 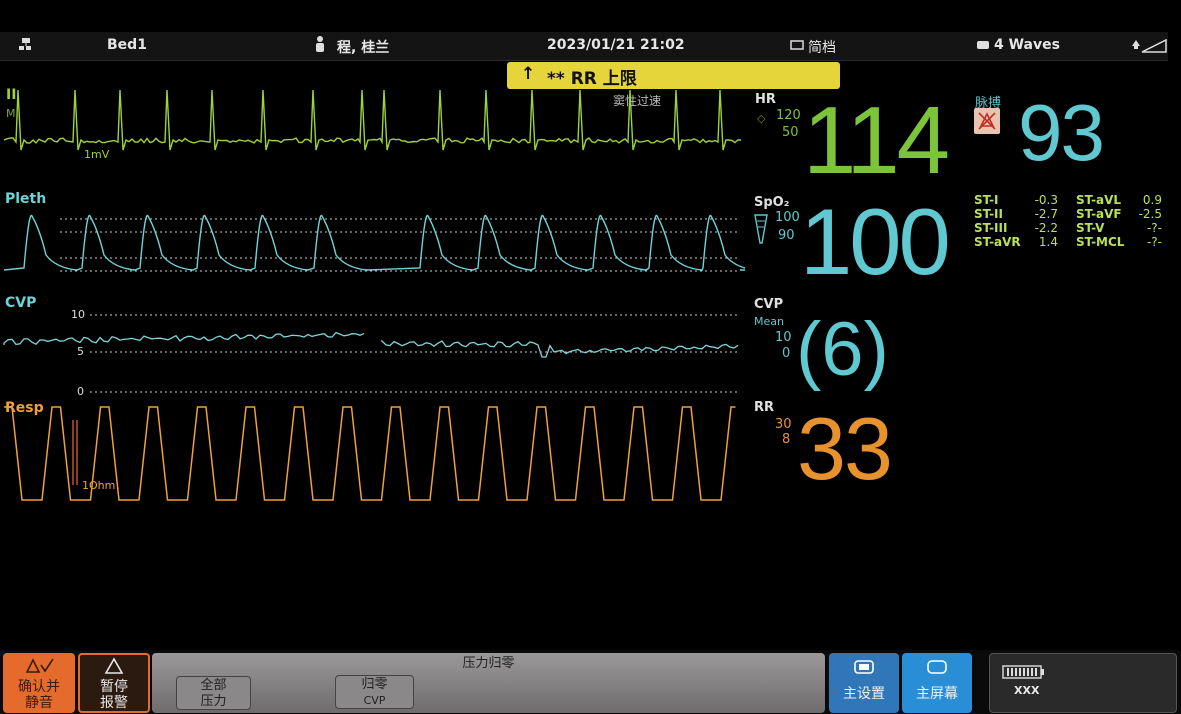 What do you see at coordinates (769, 321) in the screenshot?
I see `cvp-mean-label: Mean` at bounding box center [769, 321].